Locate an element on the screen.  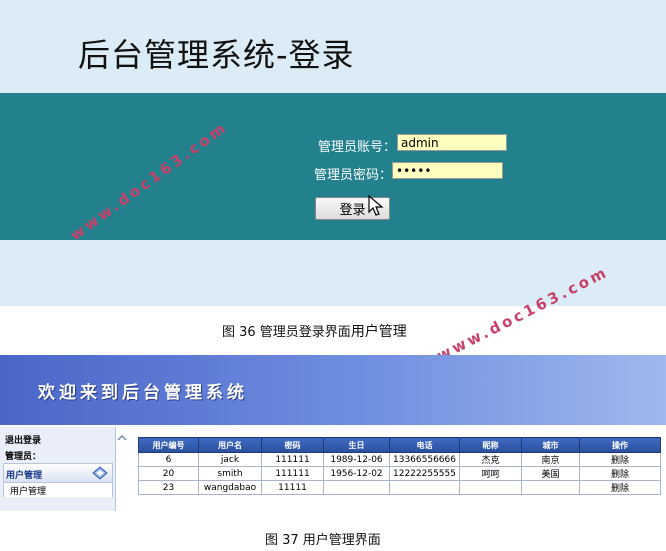
cell-user-id: 23 is located at coordinates (168, 487).